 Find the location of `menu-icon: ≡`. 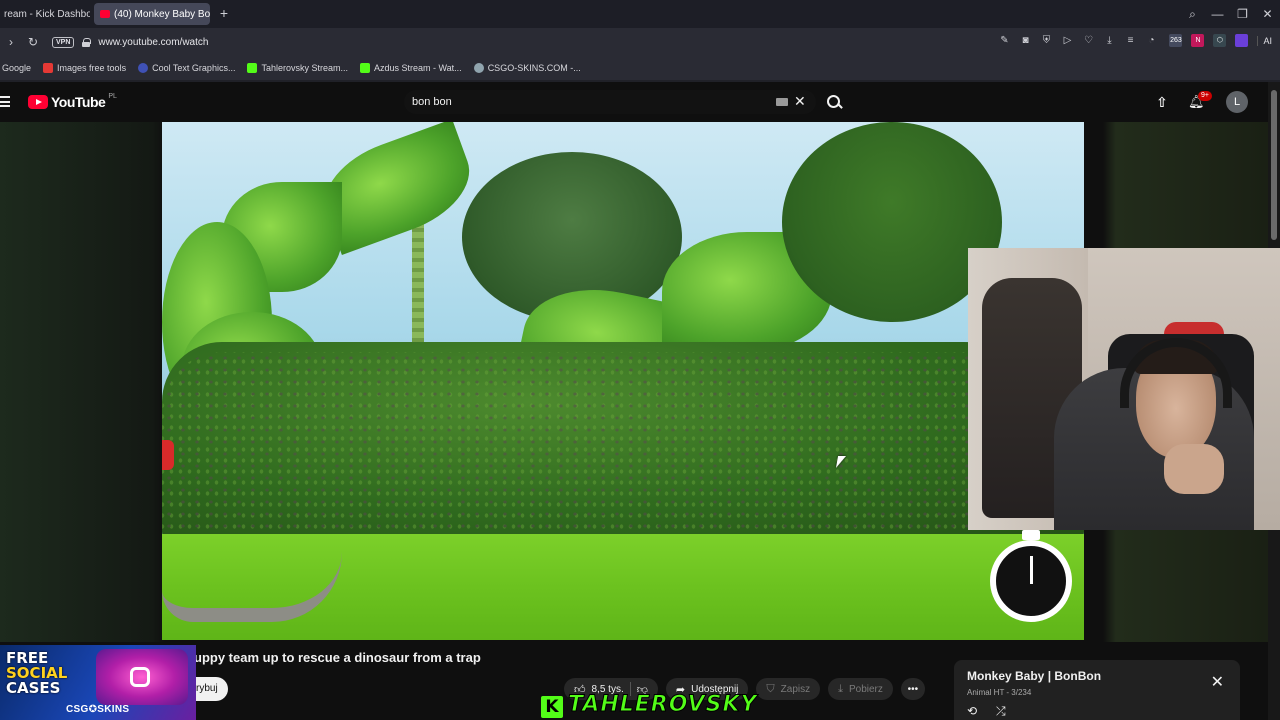

menu-icon: ≡ is located at coordinates (1130, 41).